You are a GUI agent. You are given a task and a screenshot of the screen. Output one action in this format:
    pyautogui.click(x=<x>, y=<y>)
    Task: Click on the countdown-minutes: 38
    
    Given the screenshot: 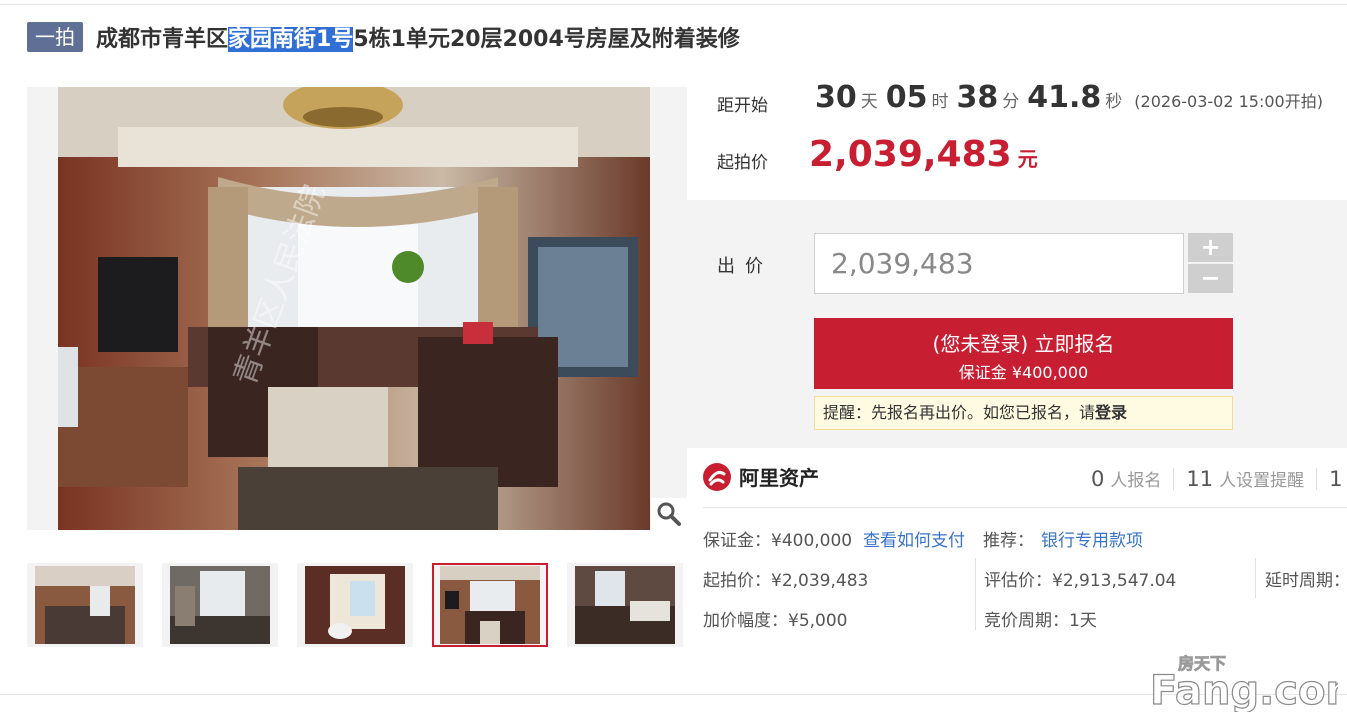 What is the action you would take?
    pyautogui.click(x=977, y=97)
    